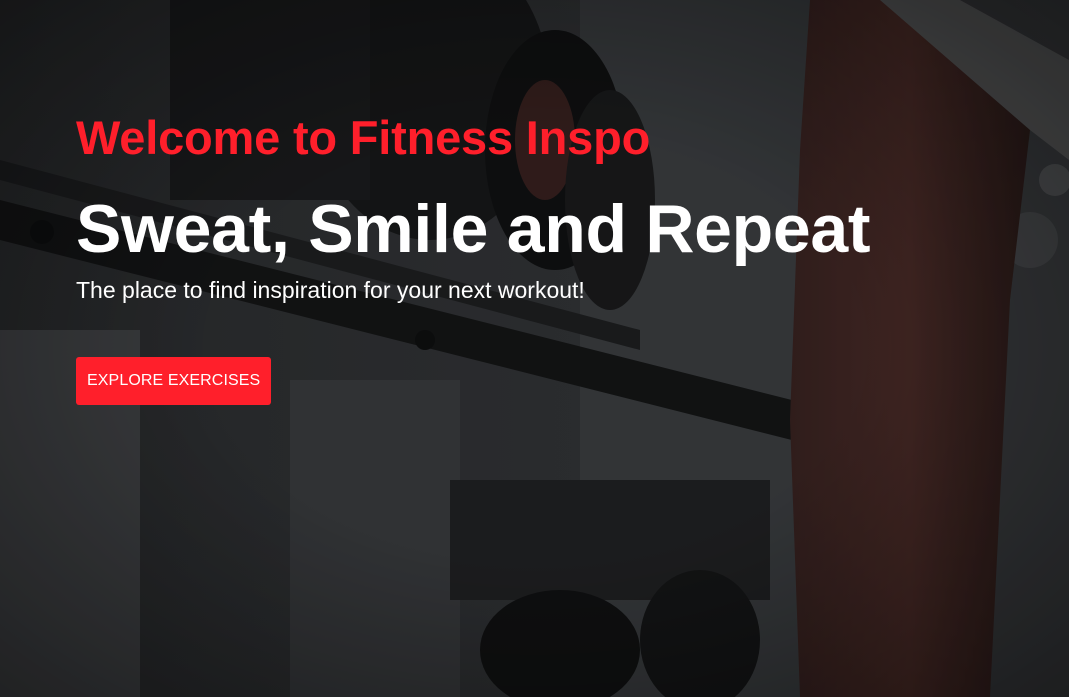 This screenshot has width=1069, height=697. What do you see at coordinates (363, 137) in the screenshot?
I see `welcome-heading: Welcome to Fitness Inspo` at bounding box center [363, 137].